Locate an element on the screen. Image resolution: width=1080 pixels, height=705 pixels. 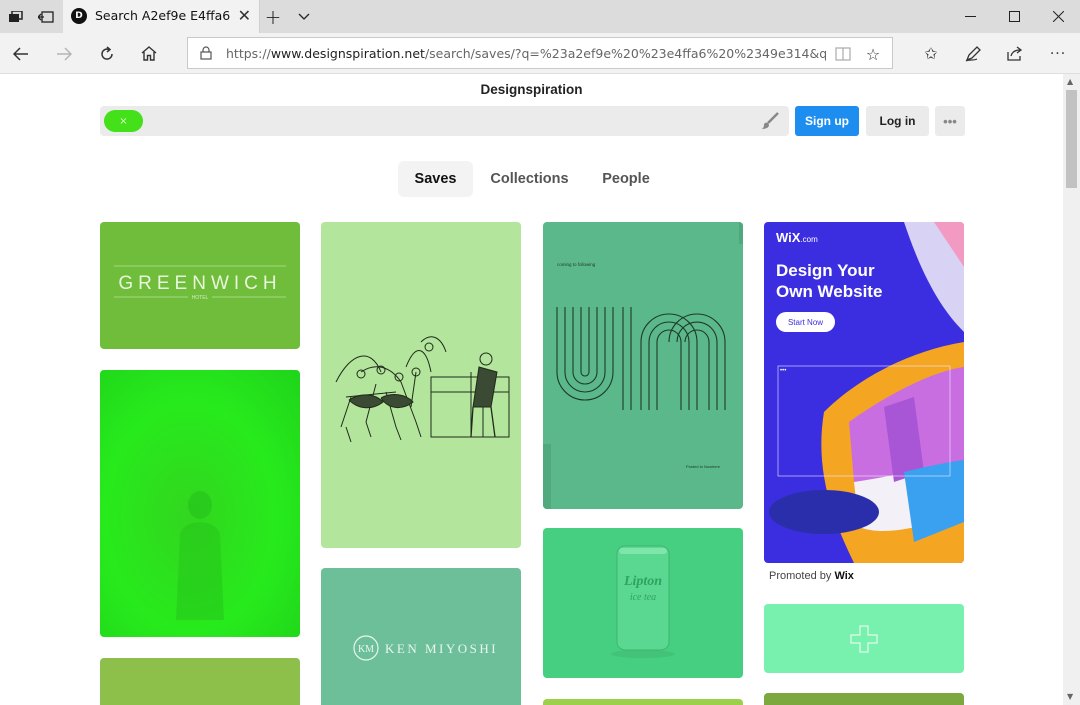
favorites-hub-icon: ✩ is located at coordinates (931, 53).